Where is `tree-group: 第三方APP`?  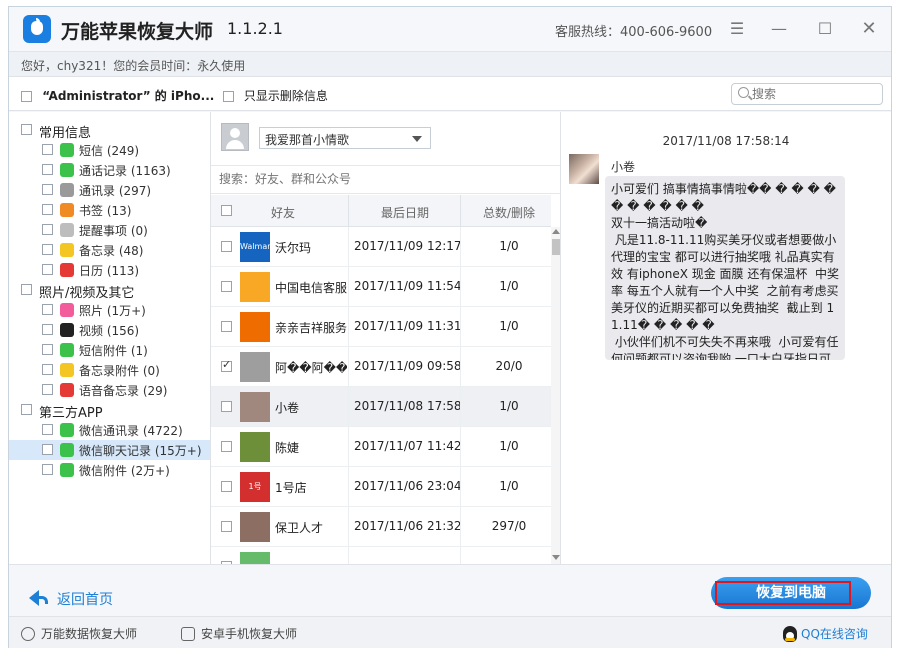
tree-group: 第三方APP is located at coordinates (109, 410).